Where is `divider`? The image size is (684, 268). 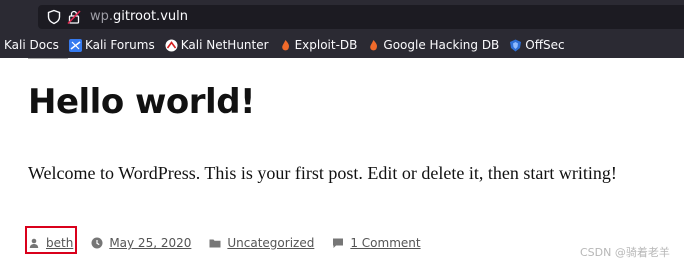 divider is located at coordinates (48, 58).